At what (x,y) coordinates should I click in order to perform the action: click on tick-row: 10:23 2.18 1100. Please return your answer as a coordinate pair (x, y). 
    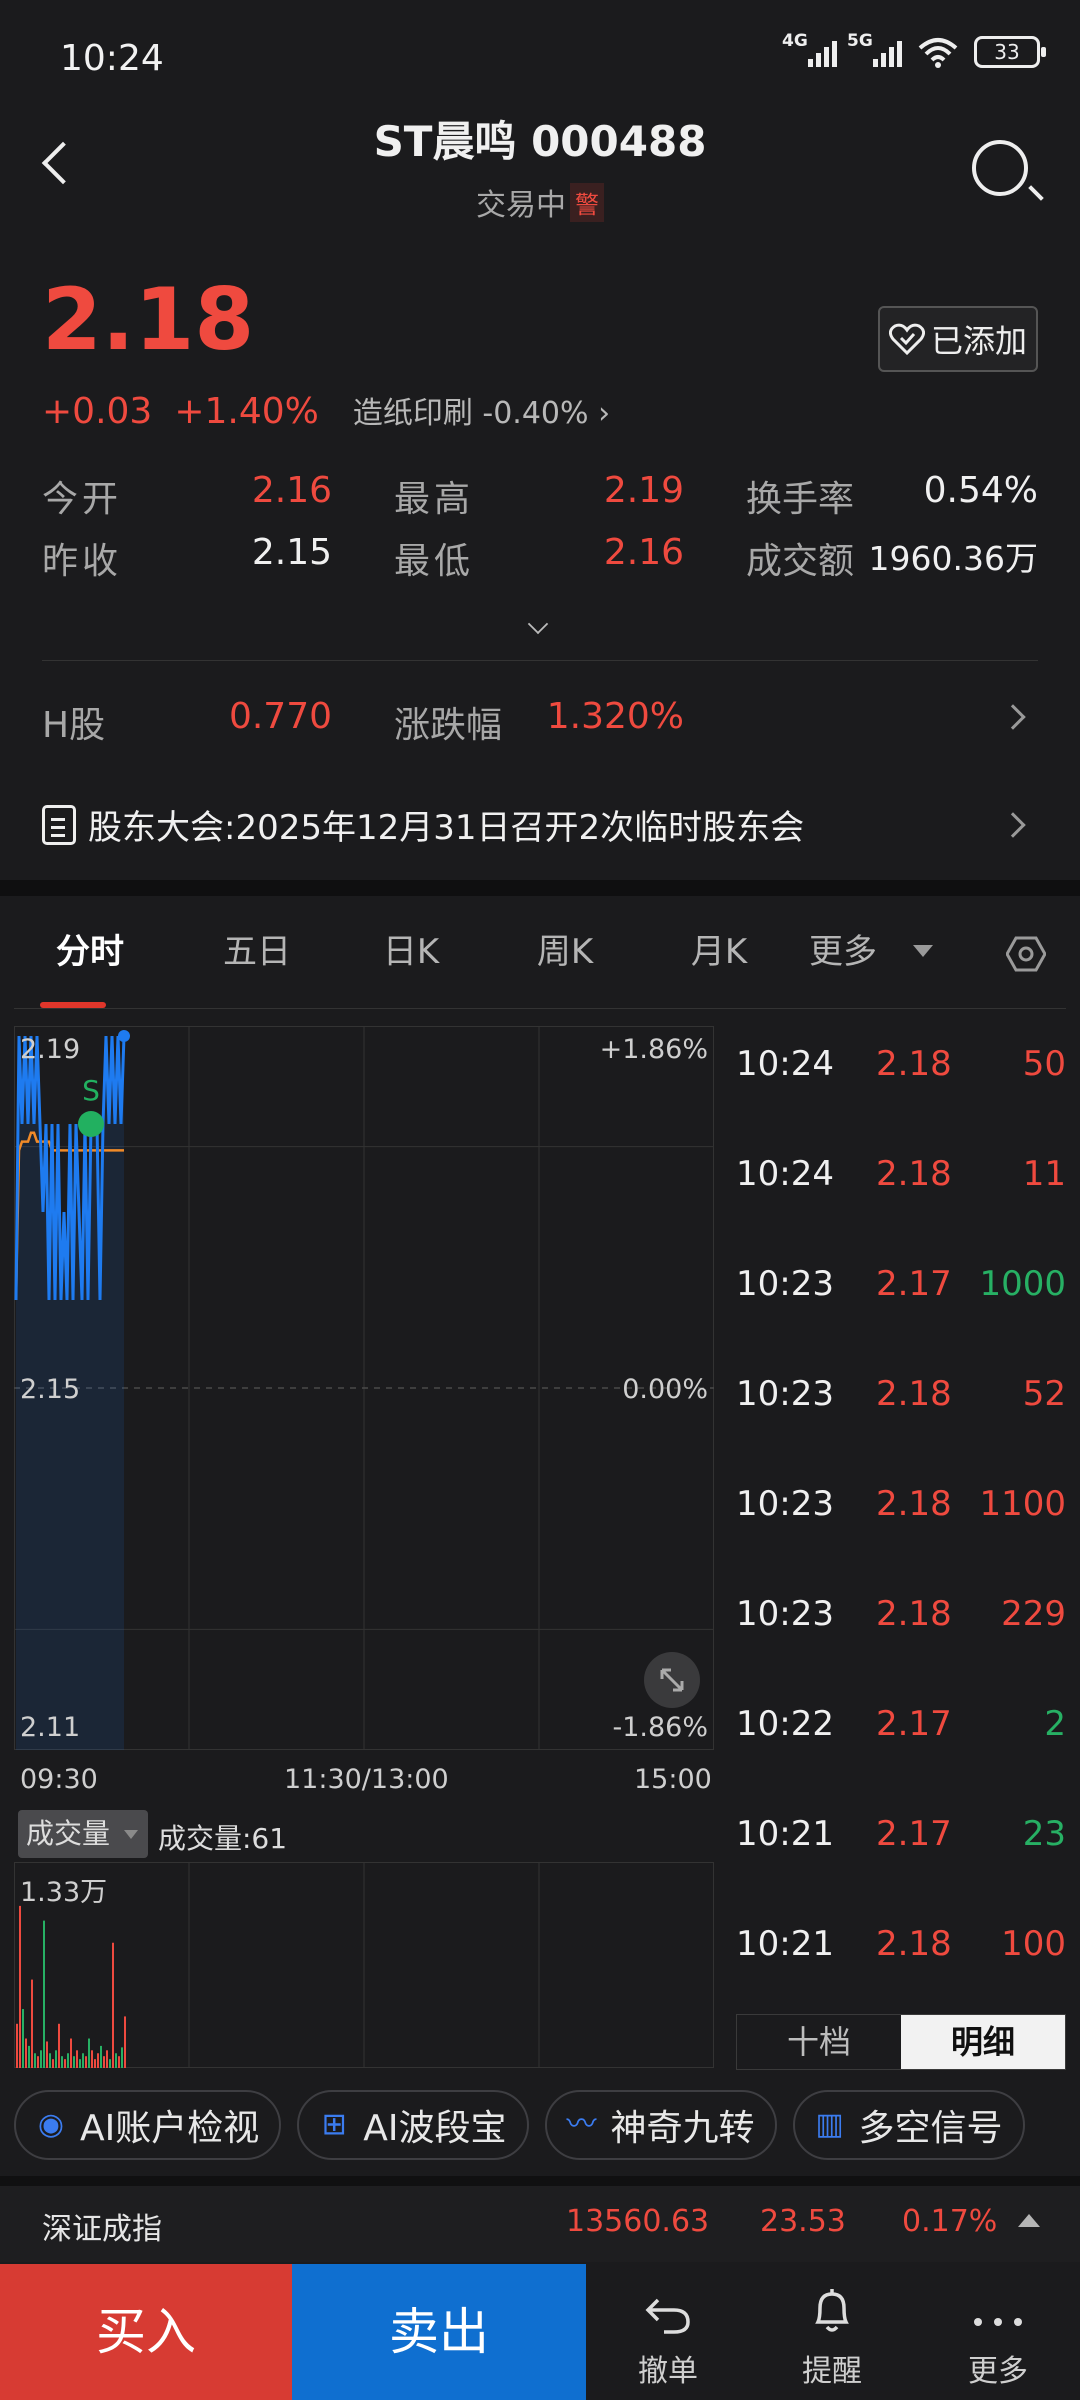
    Looking at the image, I should click on (901, 1504).